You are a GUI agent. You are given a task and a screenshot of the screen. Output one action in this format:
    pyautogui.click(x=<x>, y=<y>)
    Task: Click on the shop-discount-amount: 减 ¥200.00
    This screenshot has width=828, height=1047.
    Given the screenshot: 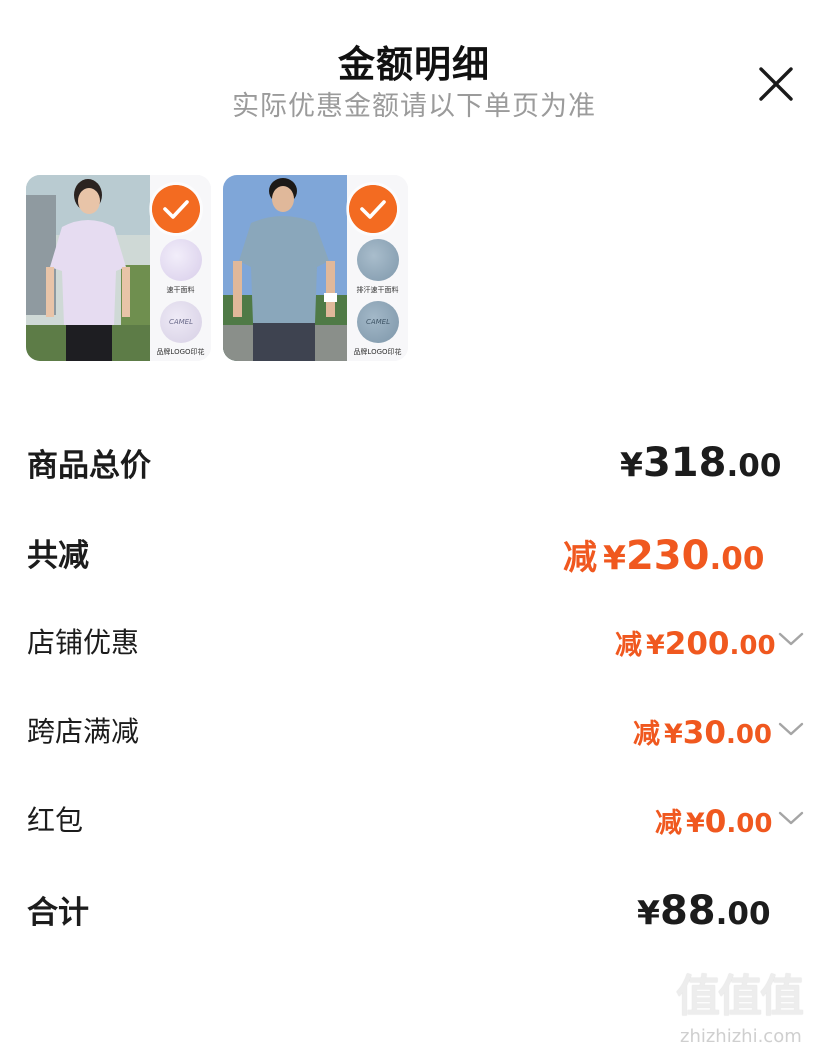 What is the action you would take?
    pyautogui.click(x=695, y=642)
    